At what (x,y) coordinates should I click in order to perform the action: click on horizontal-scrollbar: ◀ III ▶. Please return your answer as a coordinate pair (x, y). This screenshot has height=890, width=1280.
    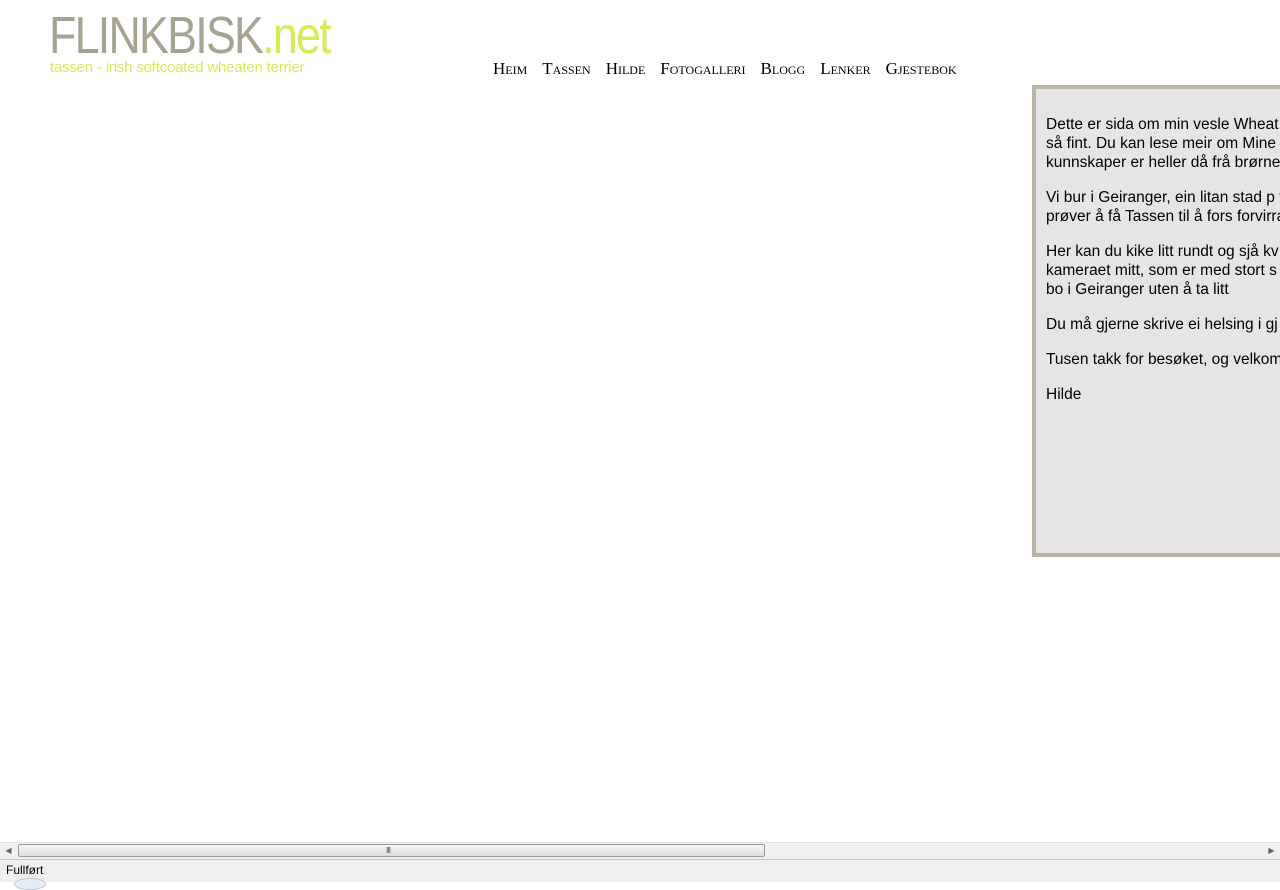
    Looking at the image, I should click on (640, 850).